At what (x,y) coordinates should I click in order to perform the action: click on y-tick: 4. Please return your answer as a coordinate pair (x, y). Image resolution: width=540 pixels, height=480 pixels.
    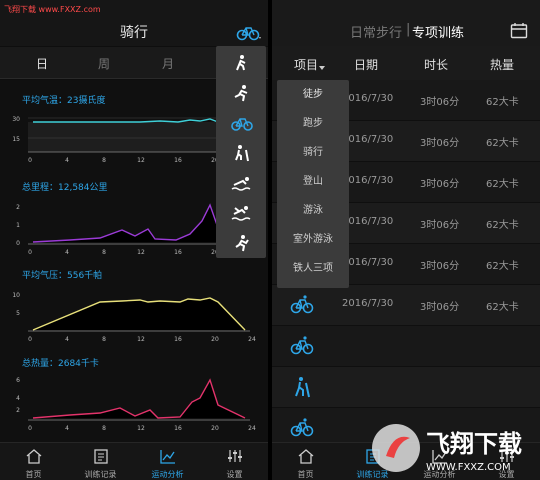
    Looking at the image, I should click on (18, 398).